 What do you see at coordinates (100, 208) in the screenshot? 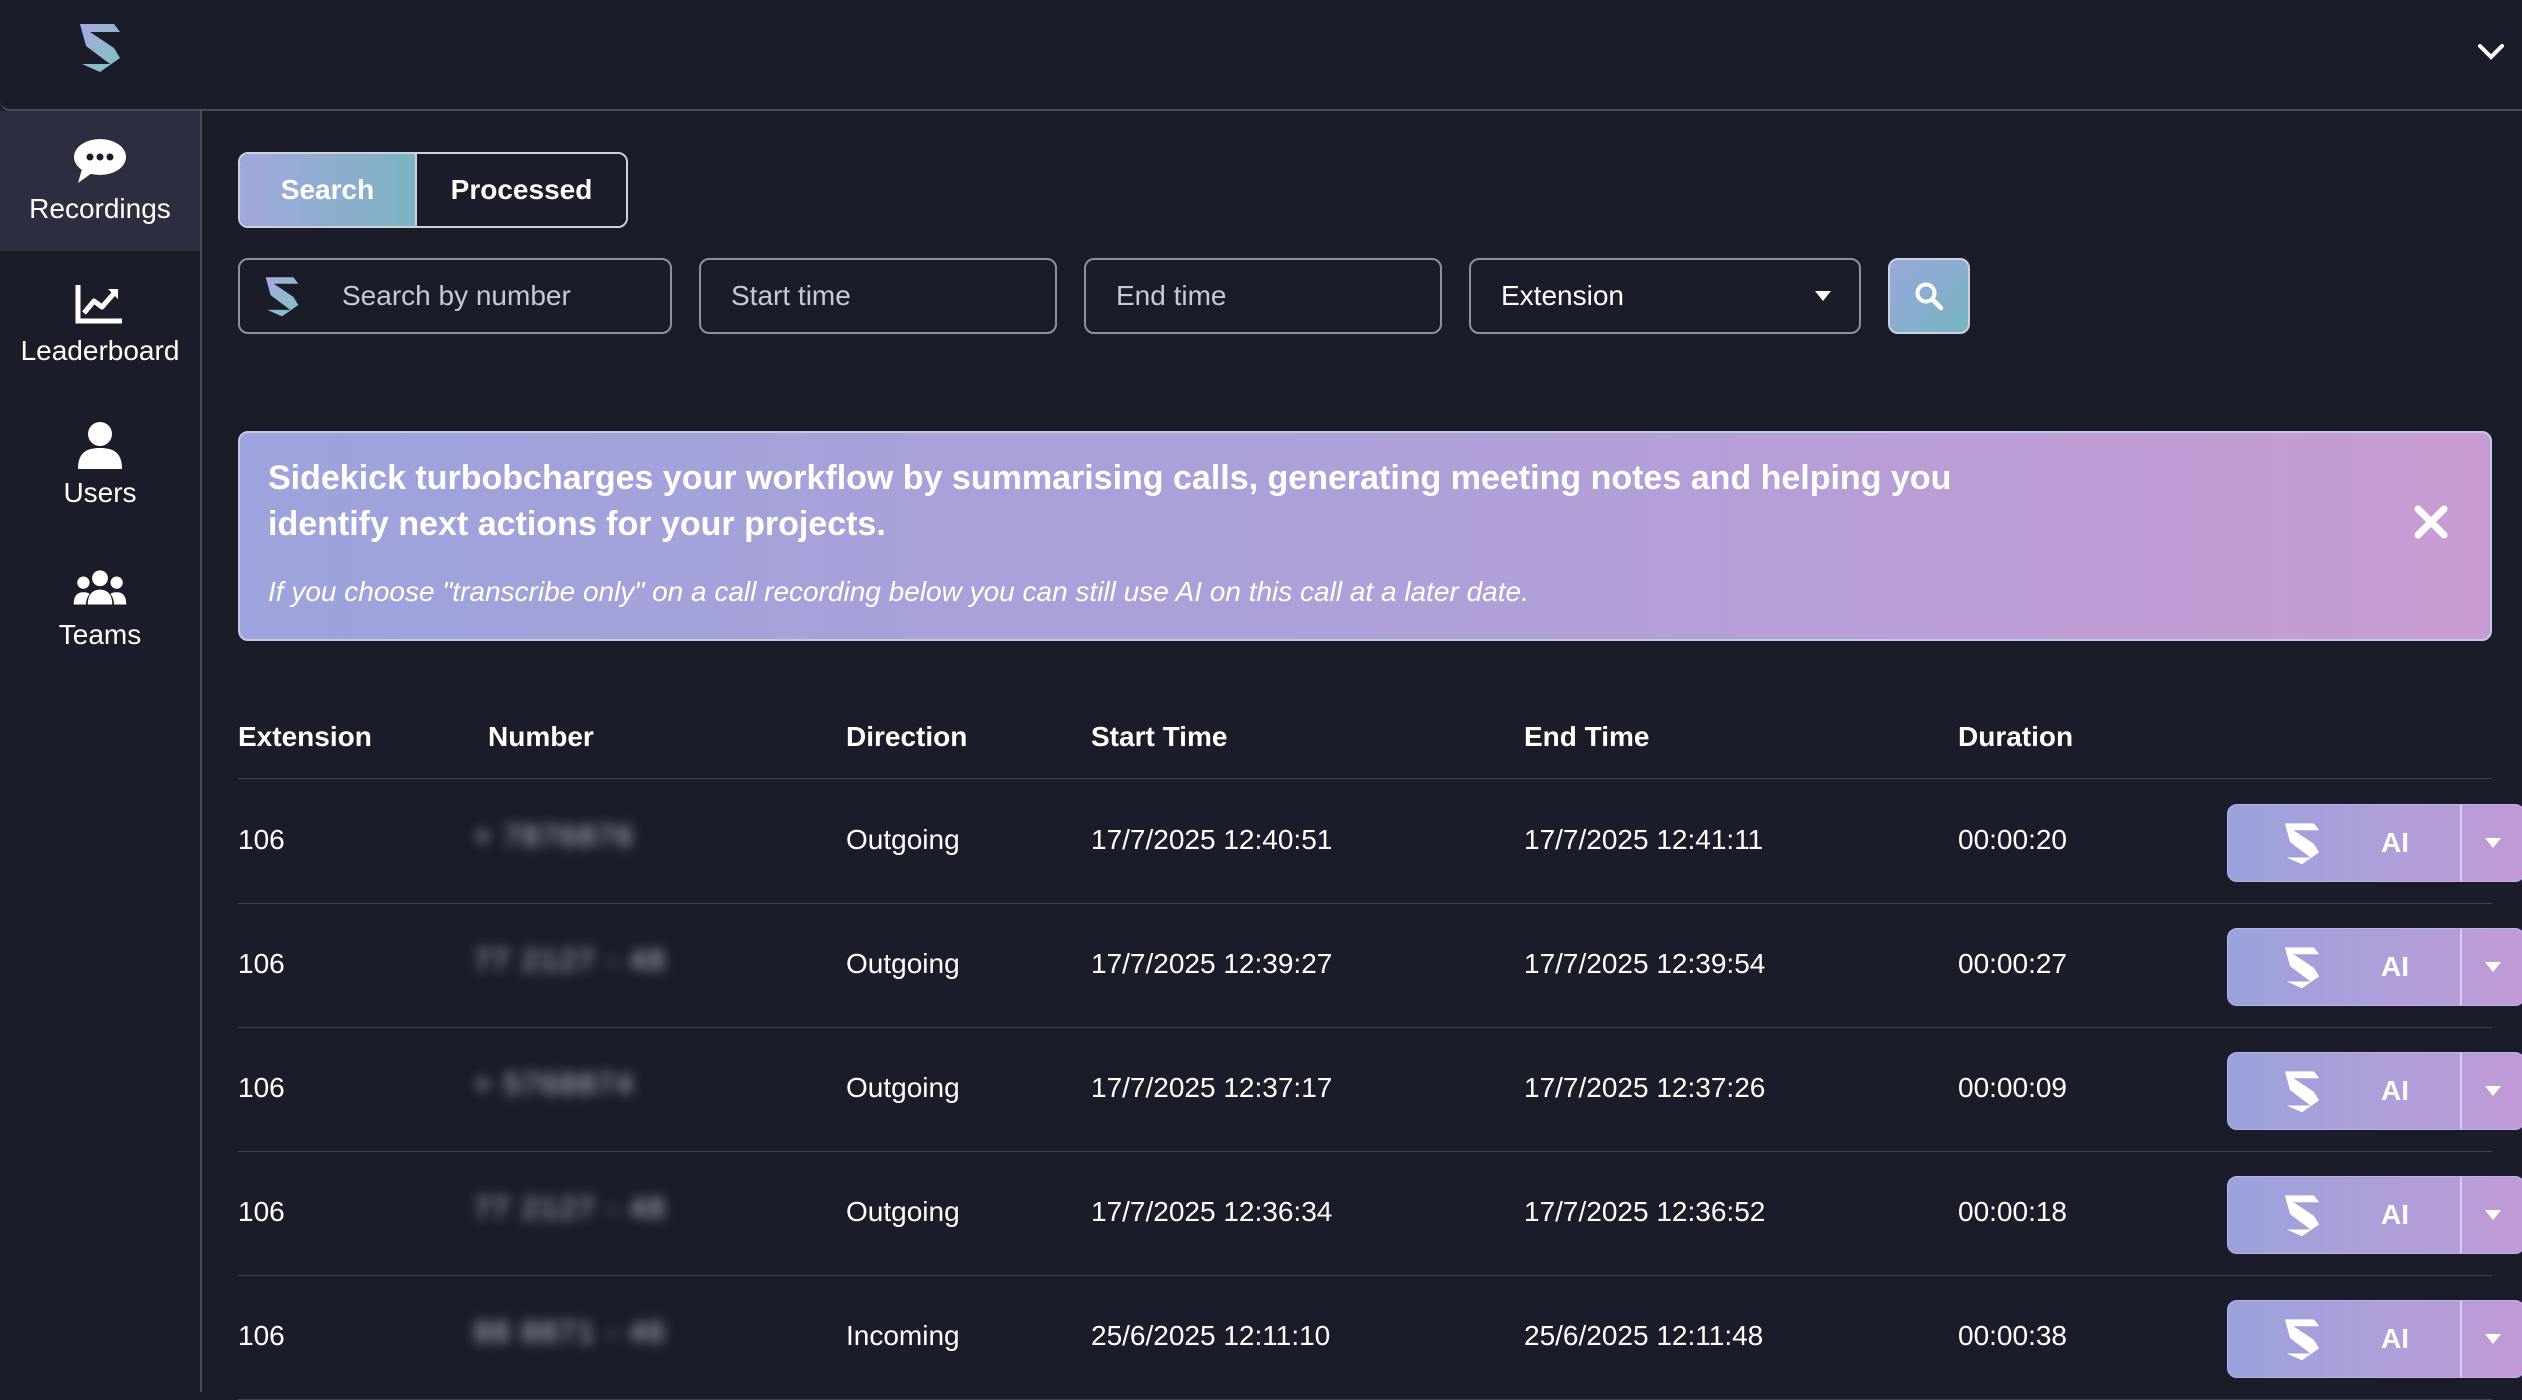
I see `sidebar-item-label: Recordings` at bounding box center [100, 208].